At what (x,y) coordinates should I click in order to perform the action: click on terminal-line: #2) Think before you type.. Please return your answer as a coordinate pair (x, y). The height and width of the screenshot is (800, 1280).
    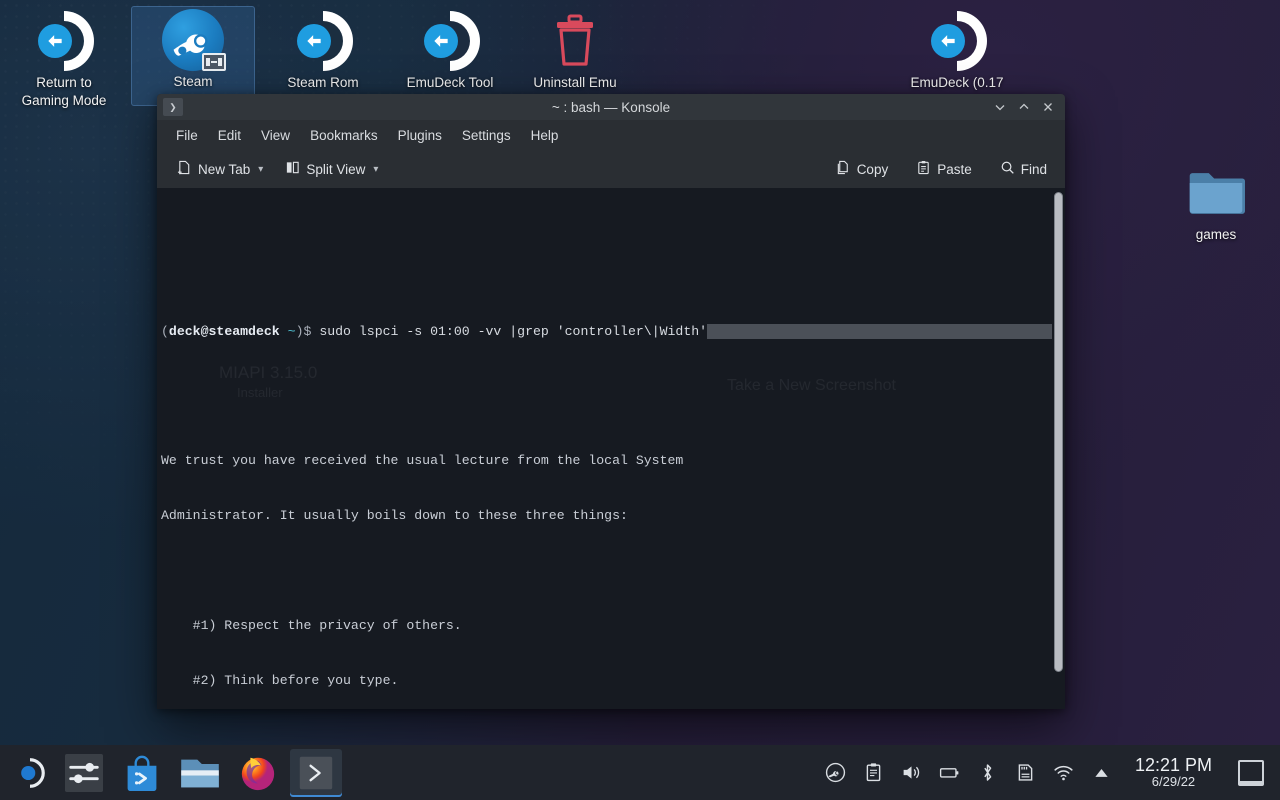
    Looking at the image, I should click on (280, 681).